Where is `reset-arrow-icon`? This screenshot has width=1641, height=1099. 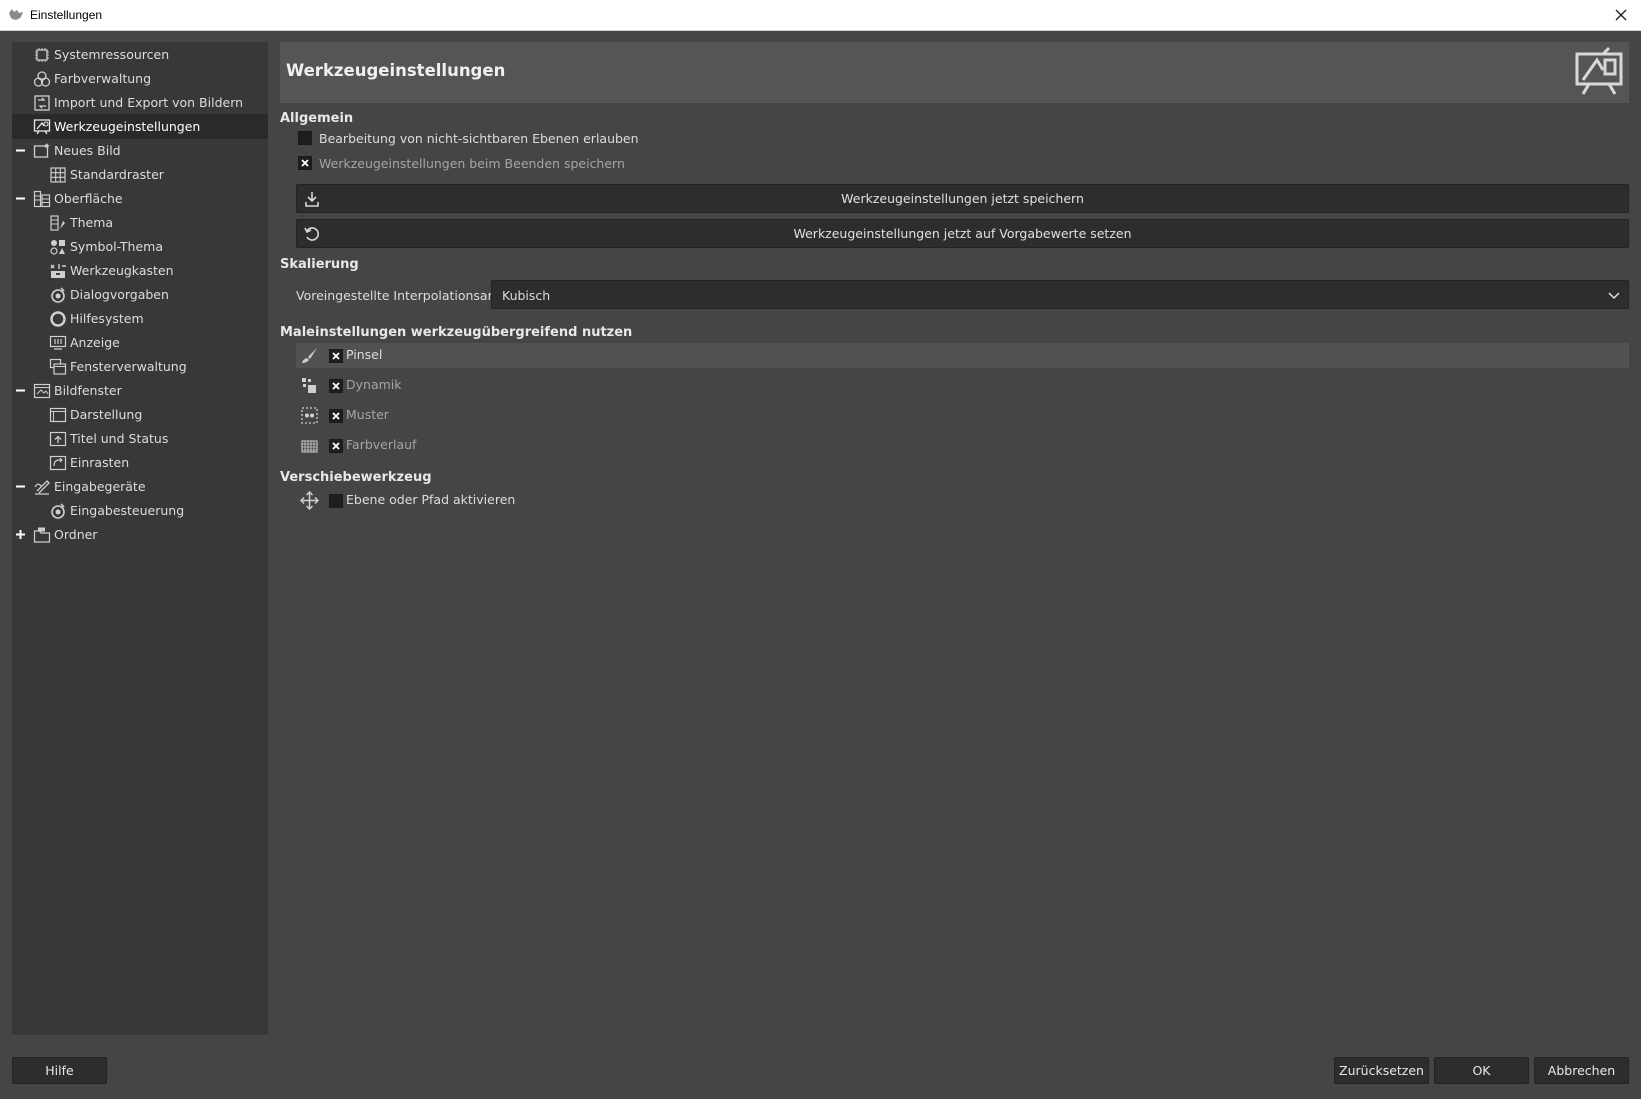
reset-arrow-icon is located at coordinates (312, 234).